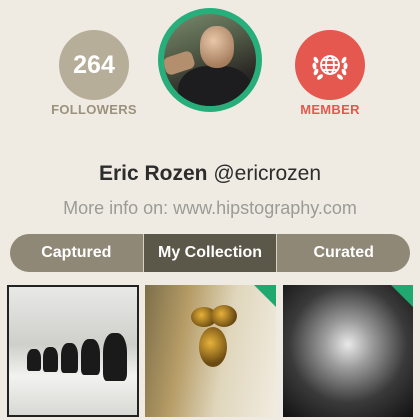 This screenshot has height=420, width=420. Describe the element at coordinates (330, 67) in the screenshot. I see `globe-laurel-icon` at that location.